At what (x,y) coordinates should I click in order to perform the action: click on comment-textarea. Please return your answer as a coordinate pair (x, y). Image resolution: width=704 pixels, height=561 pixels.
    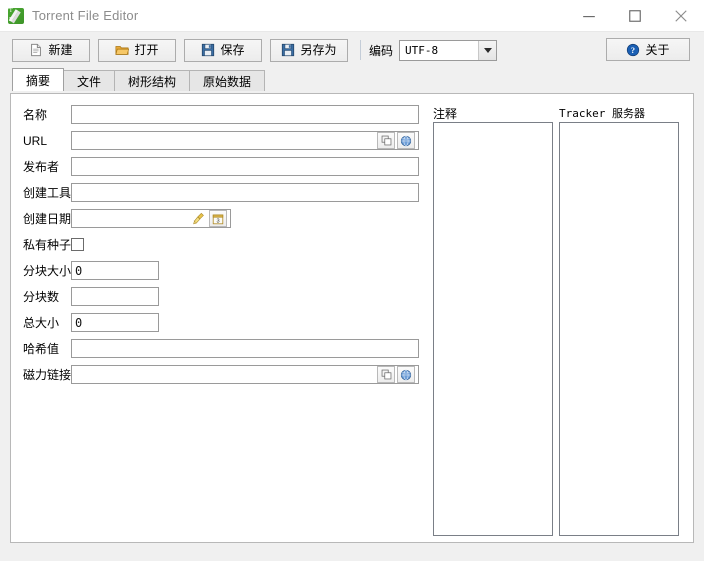
    Looking at the image, I should click on (493, 329).